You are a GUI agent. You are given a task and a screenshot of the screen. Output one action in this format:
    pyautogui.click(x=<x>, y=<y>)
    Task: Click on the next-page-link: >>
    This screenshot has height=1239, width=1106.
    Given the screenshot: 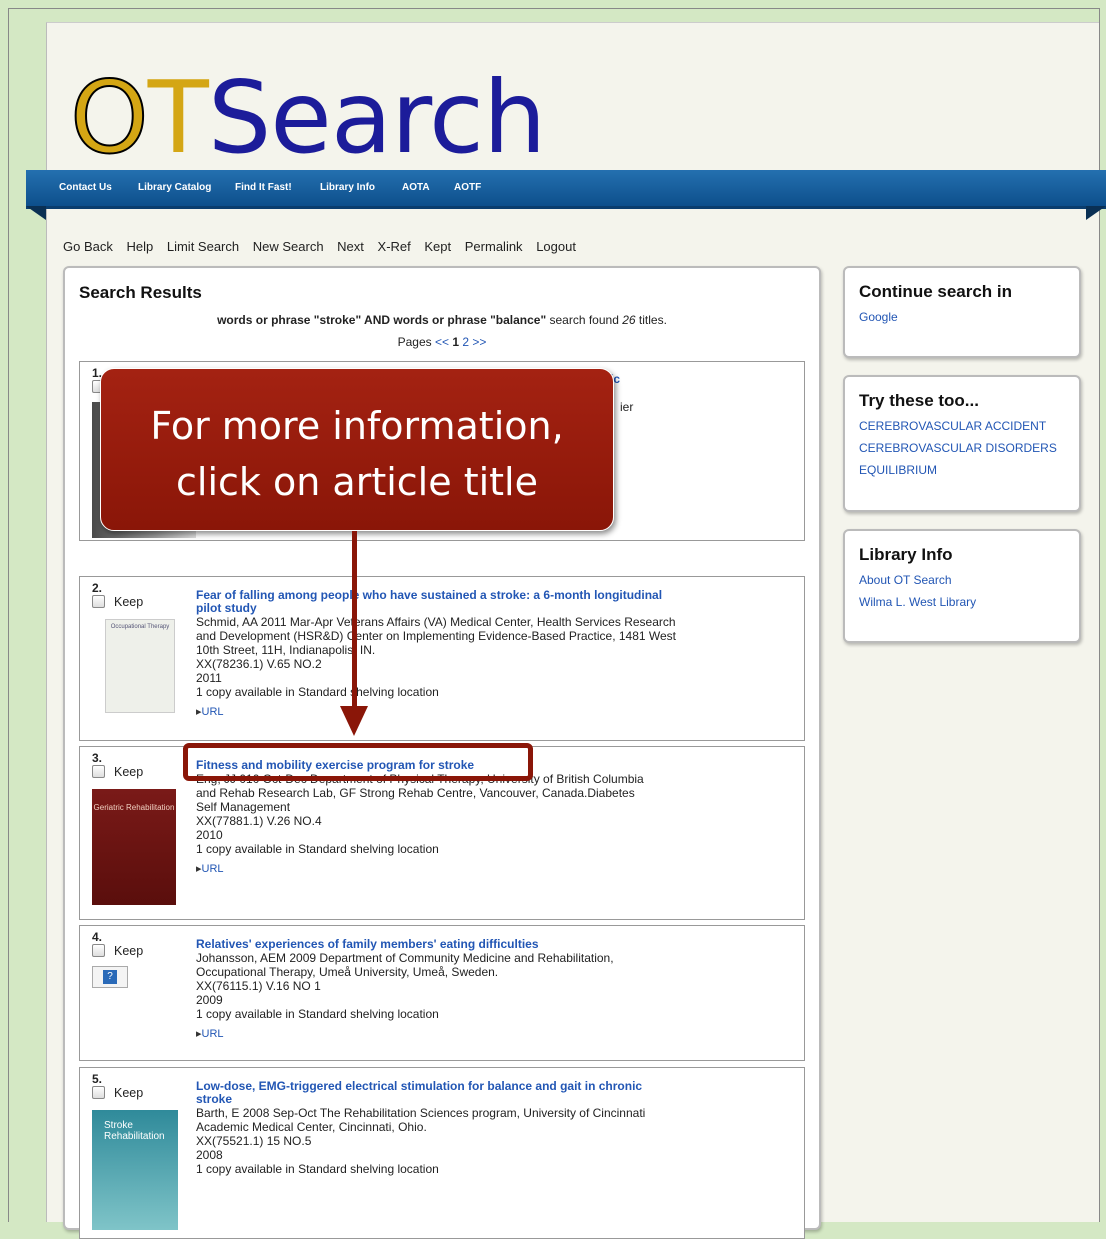 What is the action you would take?
    pyautogui.click(x=479, y=342)
    